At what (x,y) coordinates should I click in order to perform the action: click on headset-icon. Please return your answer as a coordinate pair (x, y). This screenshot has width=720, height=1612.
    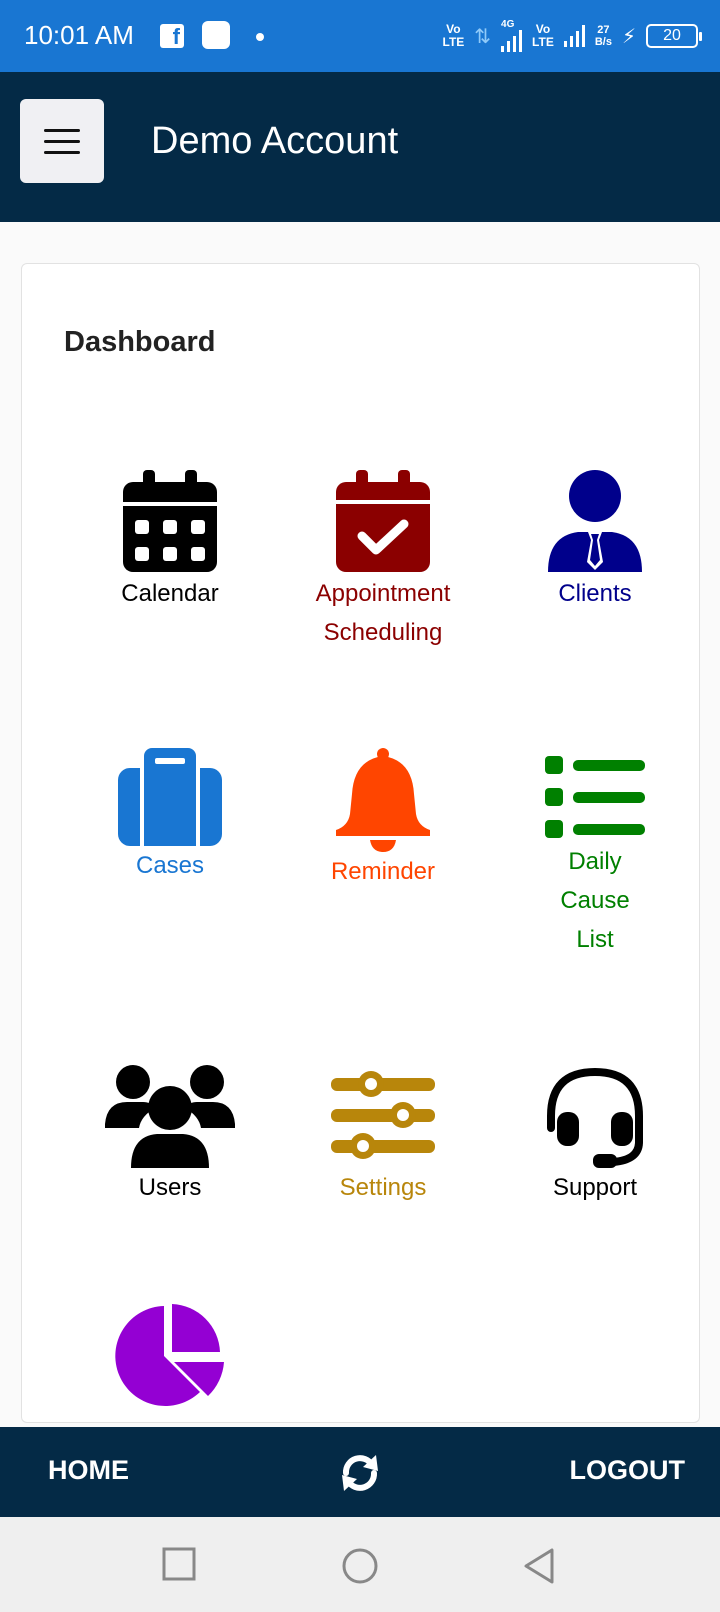
    Looking at the image, I should click on (595, 1117).